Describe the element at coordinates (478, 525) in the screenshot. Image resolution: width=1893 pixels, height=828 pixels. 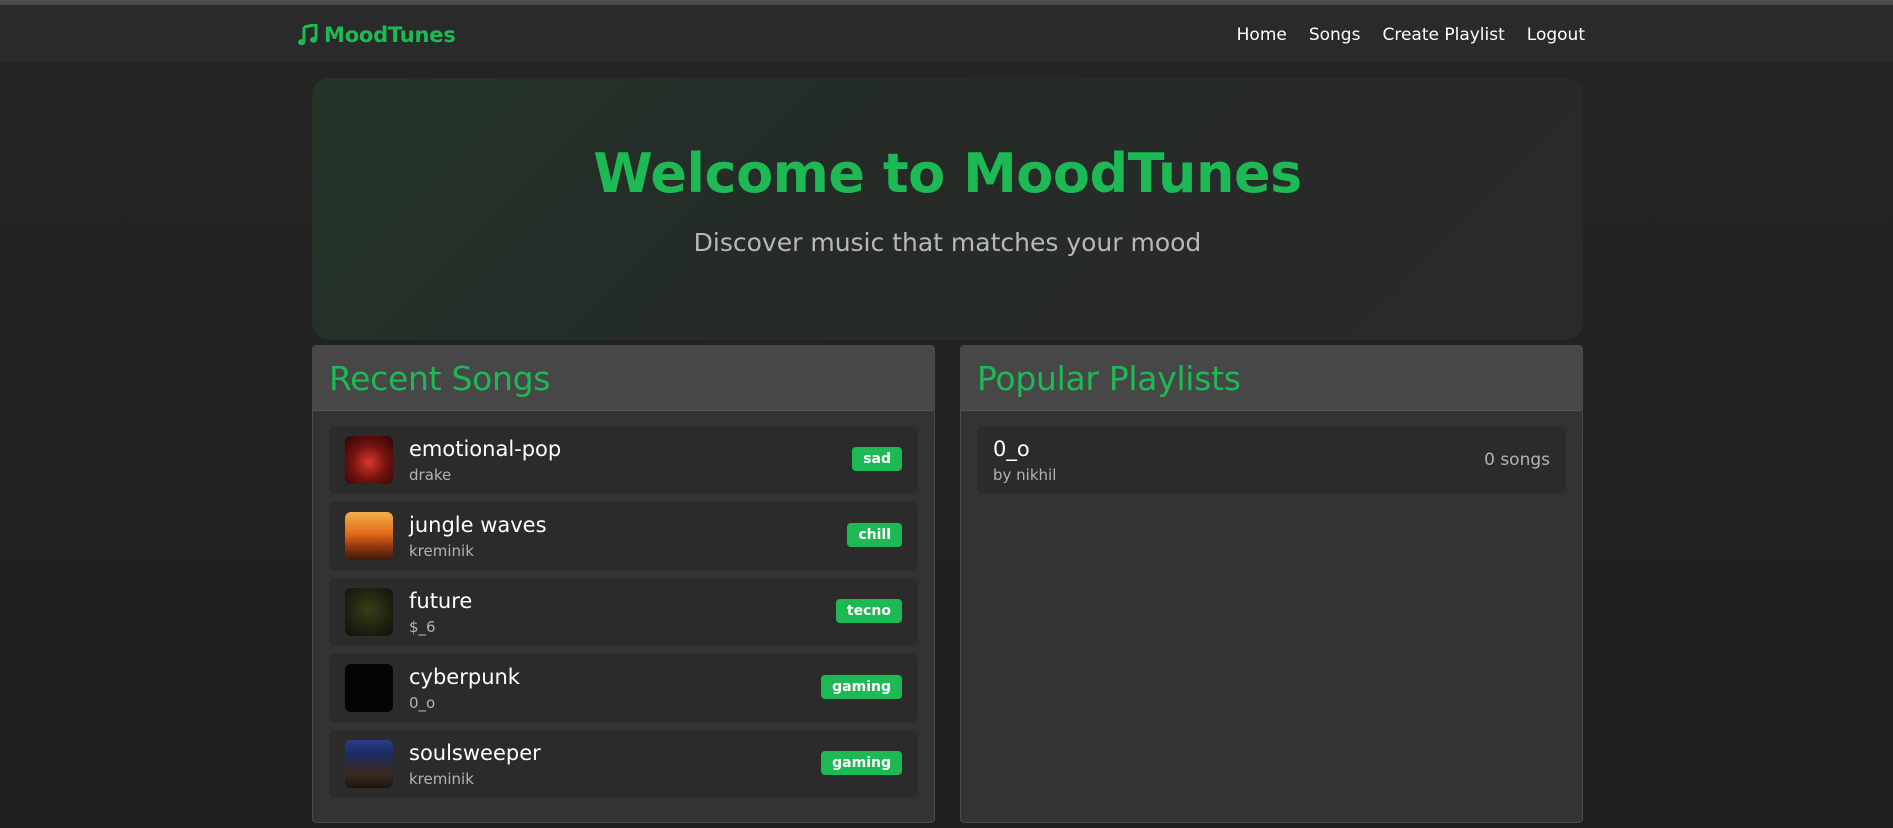
I see `song-title: jungle waves` at that location.